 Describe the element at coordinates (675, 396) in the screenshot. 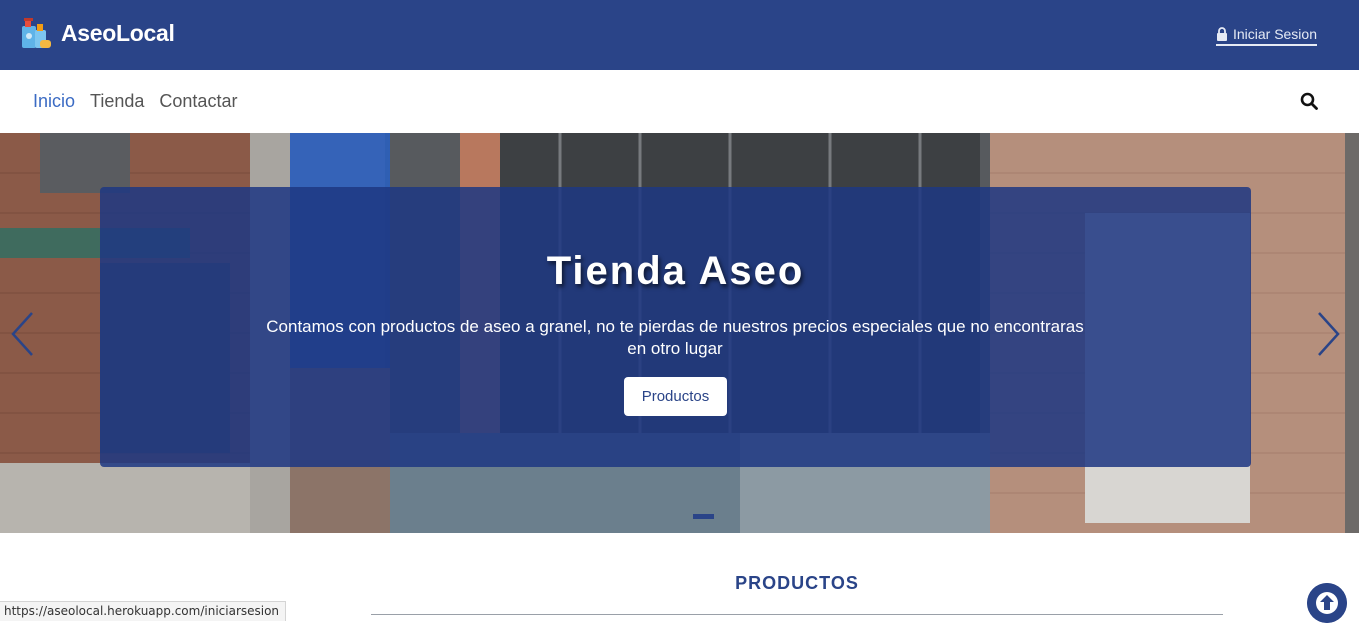

I see `products-button: Productos` at that location.